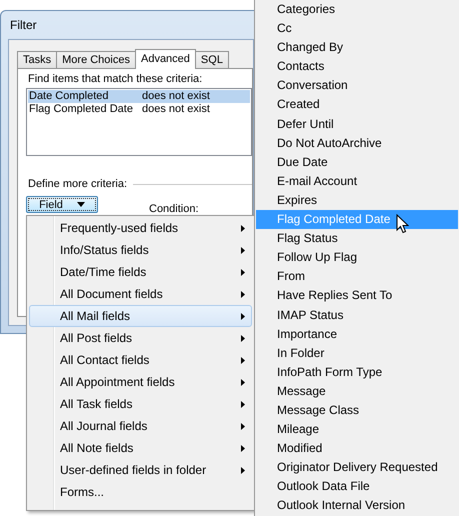 This screenshot has width=459, height=516. What do you see at coordinates (357, 276) in the screenshot?
I see `menu-item: From` at bounding box center [357, 276].